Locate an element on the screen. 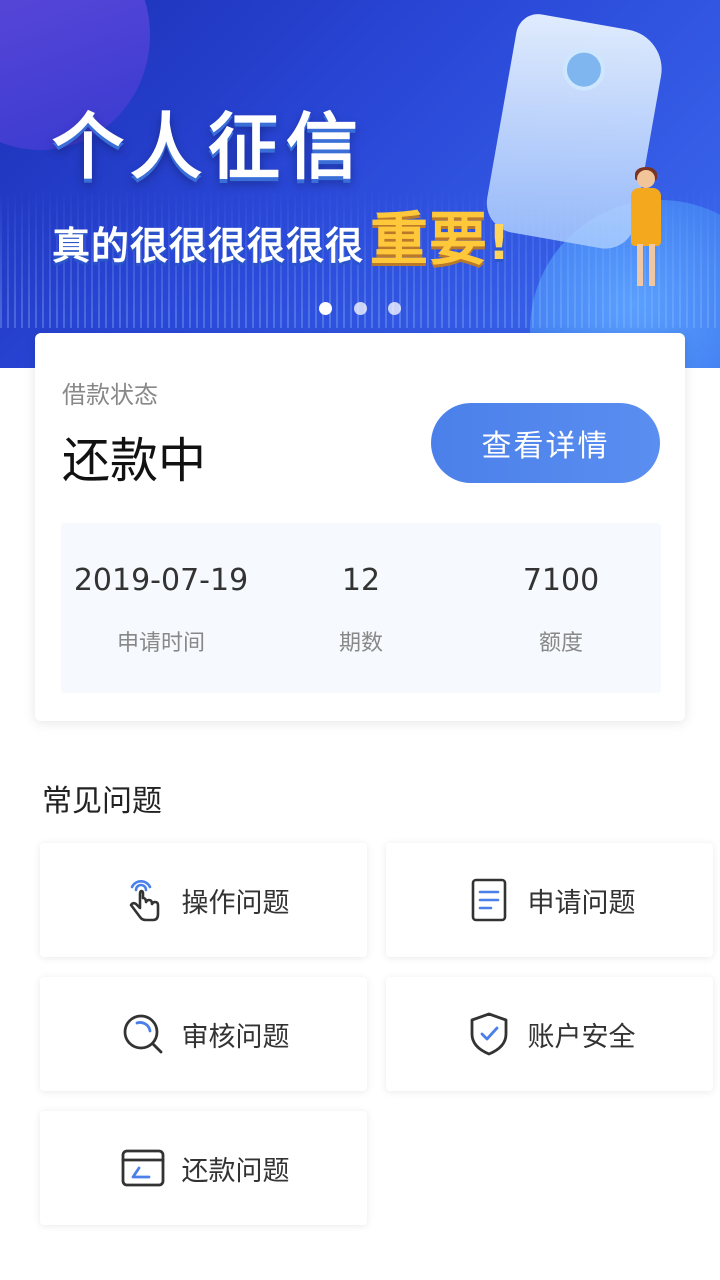  faq-item-account-security: 账户安全 is located at coordinates (549, 1034).